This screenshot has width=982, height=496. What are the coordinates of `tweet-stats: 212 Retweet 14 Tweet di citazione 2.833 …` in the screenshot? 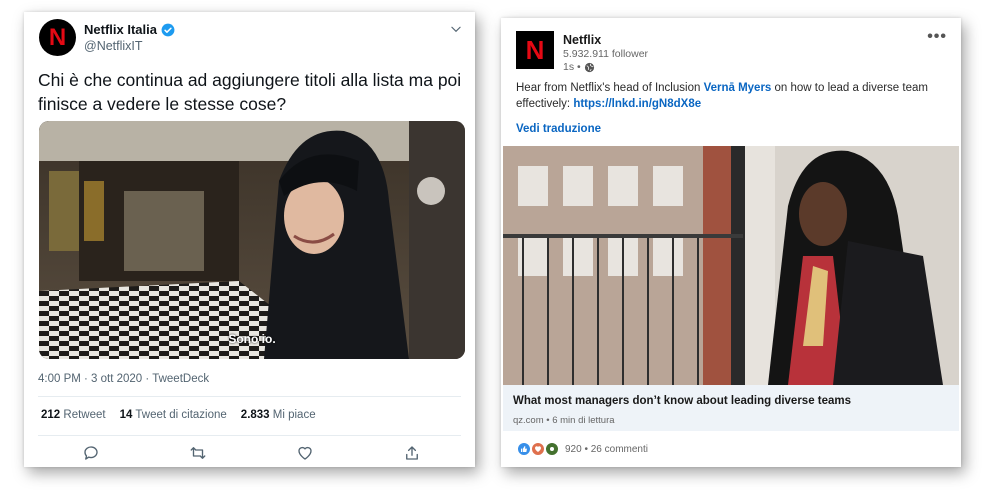 It's located at (178, 415).